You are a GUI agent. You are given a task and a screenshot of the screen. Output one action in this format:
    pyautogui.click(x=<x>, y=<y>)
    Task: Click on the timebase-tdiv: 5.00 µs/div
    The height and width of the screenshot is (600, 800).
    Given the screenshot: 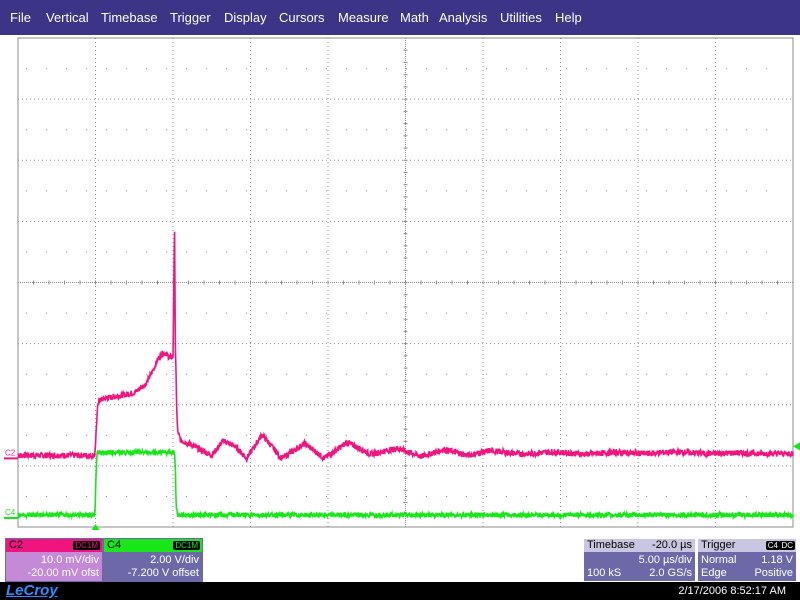 What is the action you would take?
    pyautogui.click(x=665, y=560)
    